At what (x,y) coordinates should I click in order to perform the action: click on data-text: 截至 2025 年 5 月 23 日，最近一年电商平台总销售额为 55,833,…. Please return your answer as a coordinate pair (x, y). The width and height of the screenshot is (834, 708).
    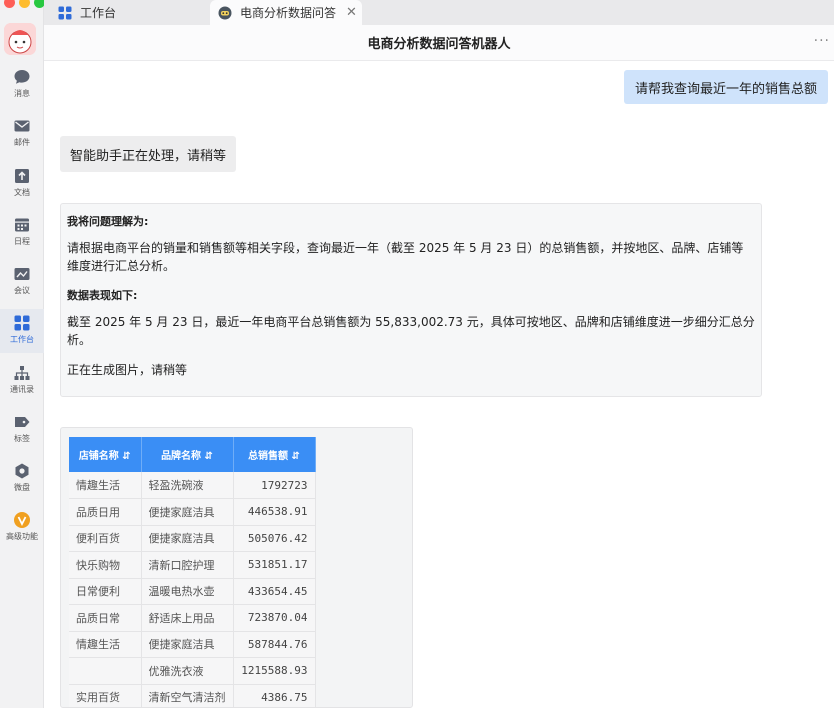
    Looking at the image, I should click on (411, 331).